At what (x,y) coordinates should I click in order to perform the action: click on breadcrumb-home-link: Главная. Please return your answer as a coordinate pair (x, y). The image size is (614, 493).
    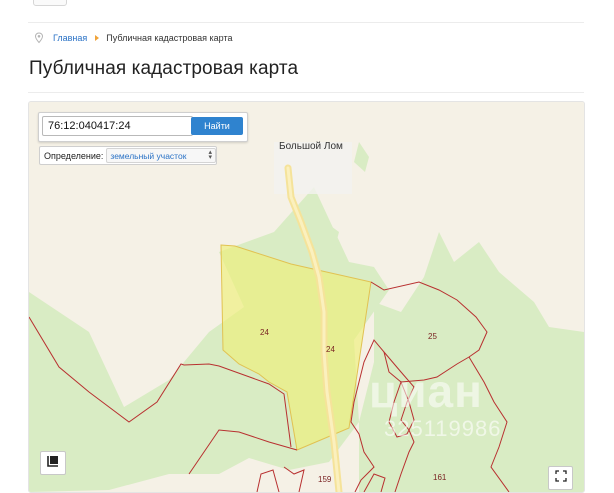
    Looking at the image, I should click on (70, 38).